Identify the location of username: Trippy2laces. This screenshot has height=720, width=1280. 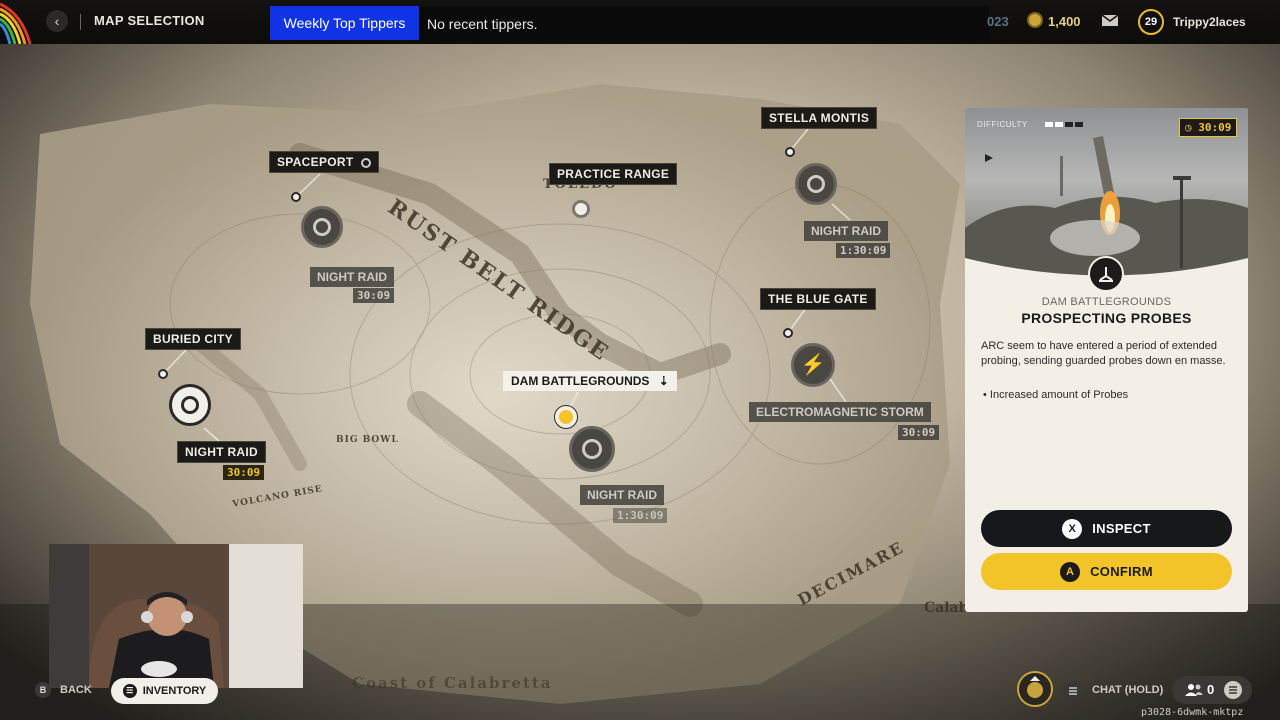
(1209, 22).